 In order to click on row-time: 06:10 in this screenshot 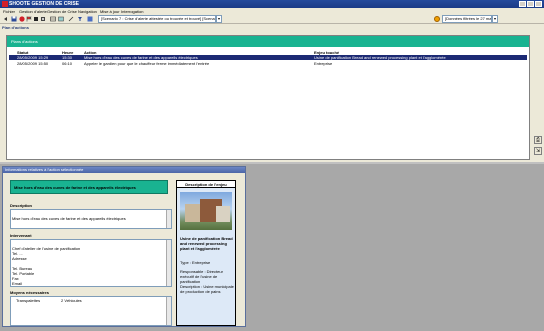, I will do `click(67, 63)`.